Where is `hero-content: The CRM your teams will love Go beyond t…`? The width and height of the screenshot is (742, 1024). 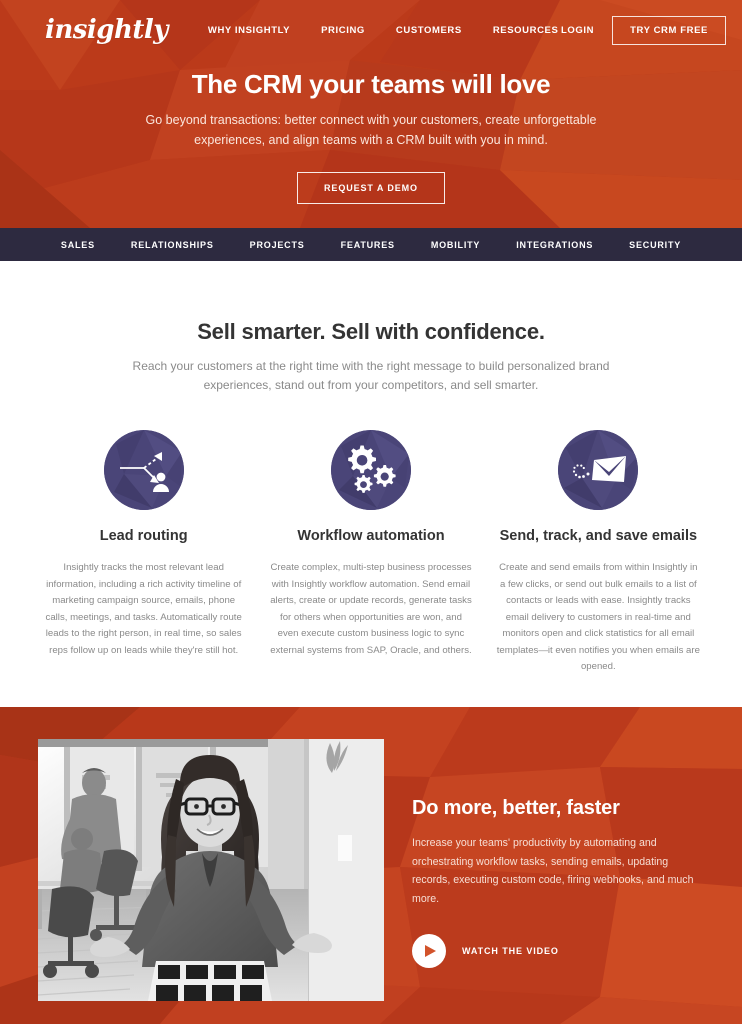 hero-content: The CRM your teams will love Go beyond t… is located at coordinates (371, 132).